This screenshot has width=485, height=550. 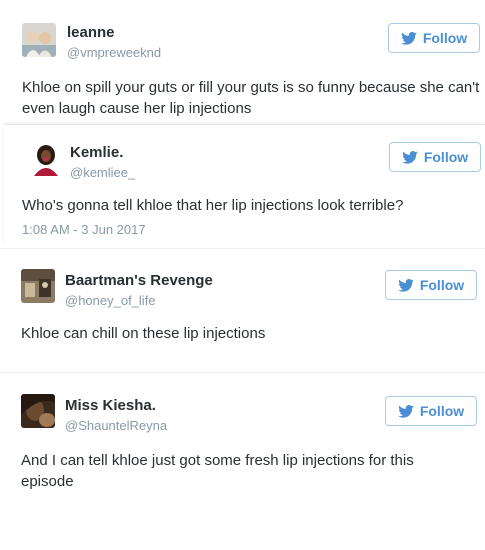 I want to click on display-name: Kemlie., so click(x=96, y=152).